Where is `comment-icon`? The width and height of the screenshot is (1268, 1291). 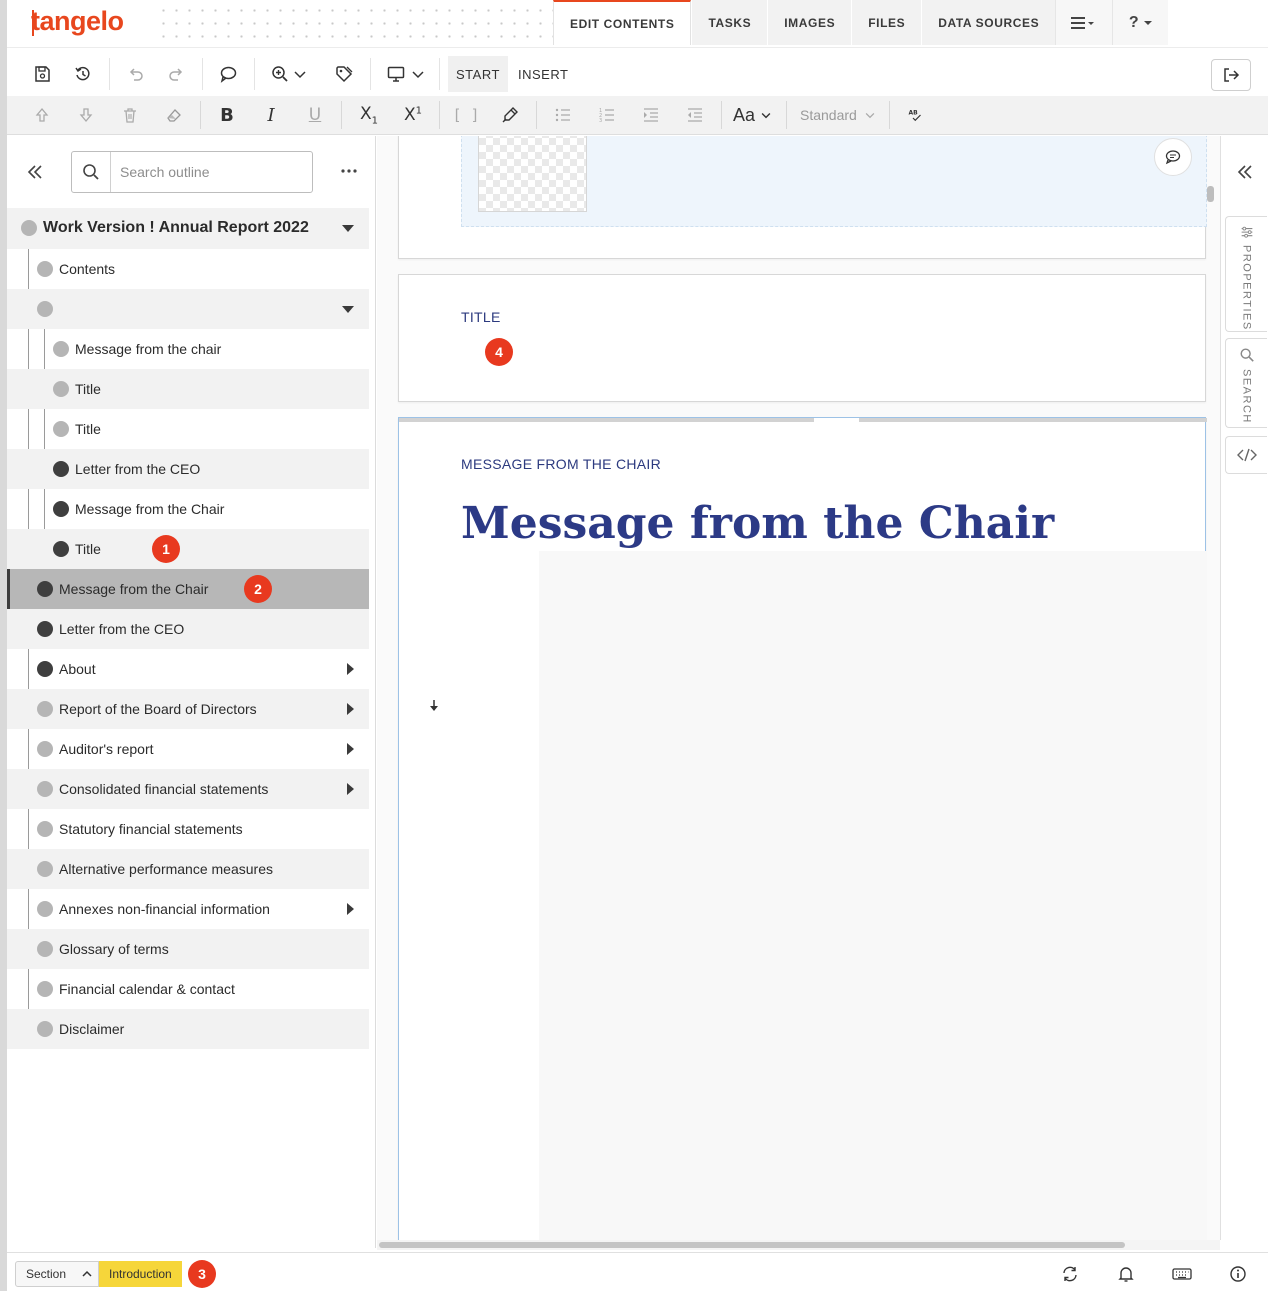
comment-icon is located at coordinates (228, 74).